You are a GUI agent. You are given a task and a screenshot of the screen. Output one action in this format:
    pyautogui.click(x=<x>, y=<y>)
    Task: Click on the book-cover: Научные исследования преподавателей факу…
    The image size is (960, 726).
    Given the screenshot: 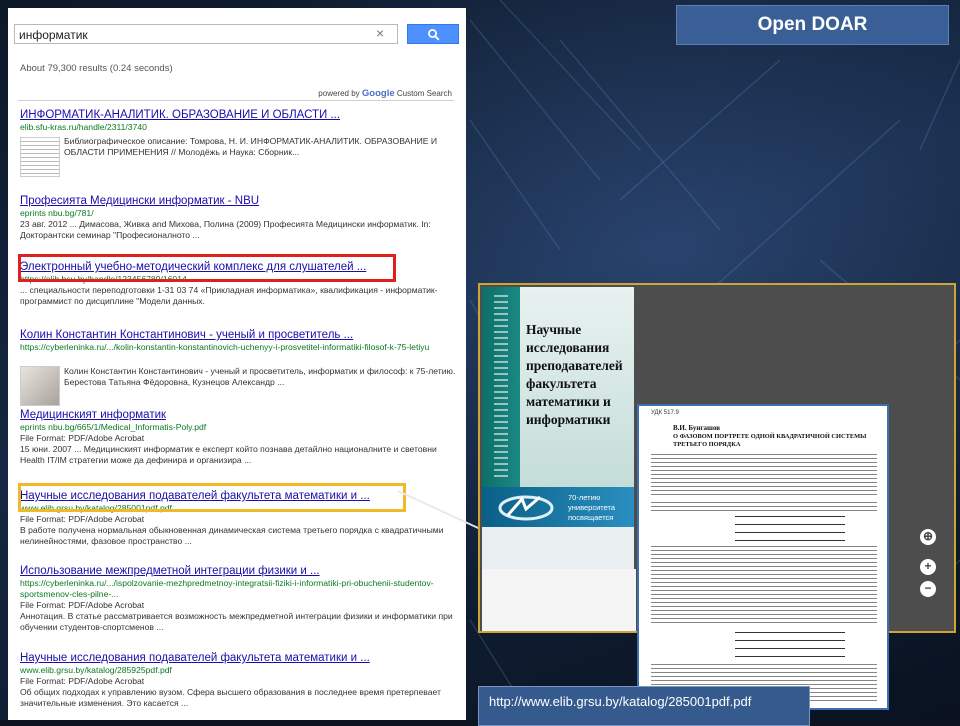 What is the action you would take?
    pyautogui.click(x=558, y=428)
    